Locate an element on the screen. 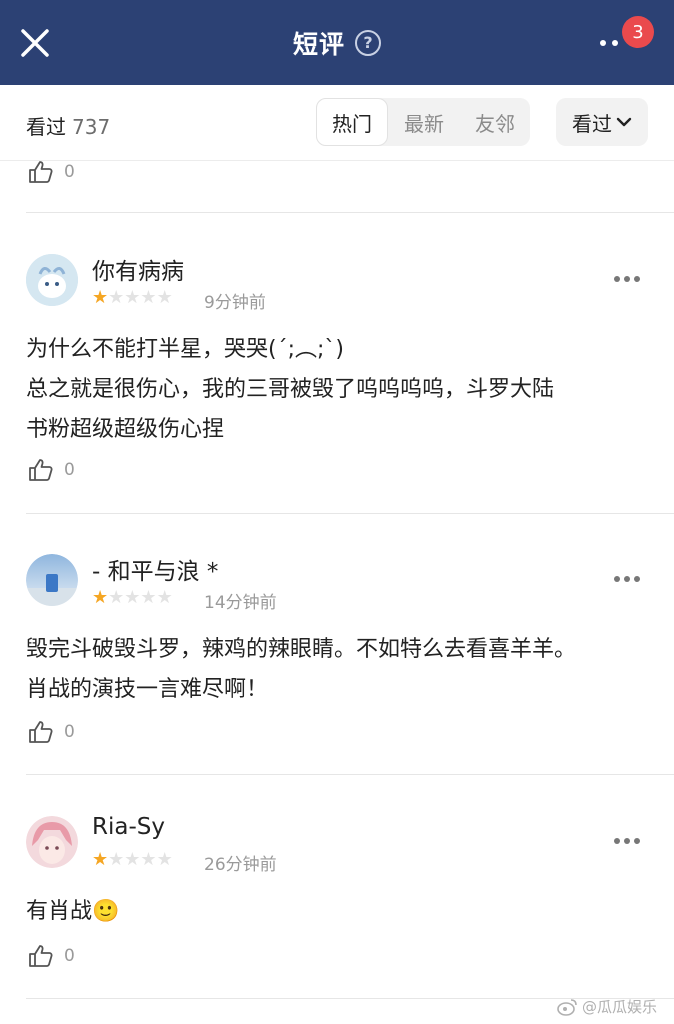 The height and width of the screenshot is (1024, 674). tab-latest: 最新 is located at coordinates (424, 122).